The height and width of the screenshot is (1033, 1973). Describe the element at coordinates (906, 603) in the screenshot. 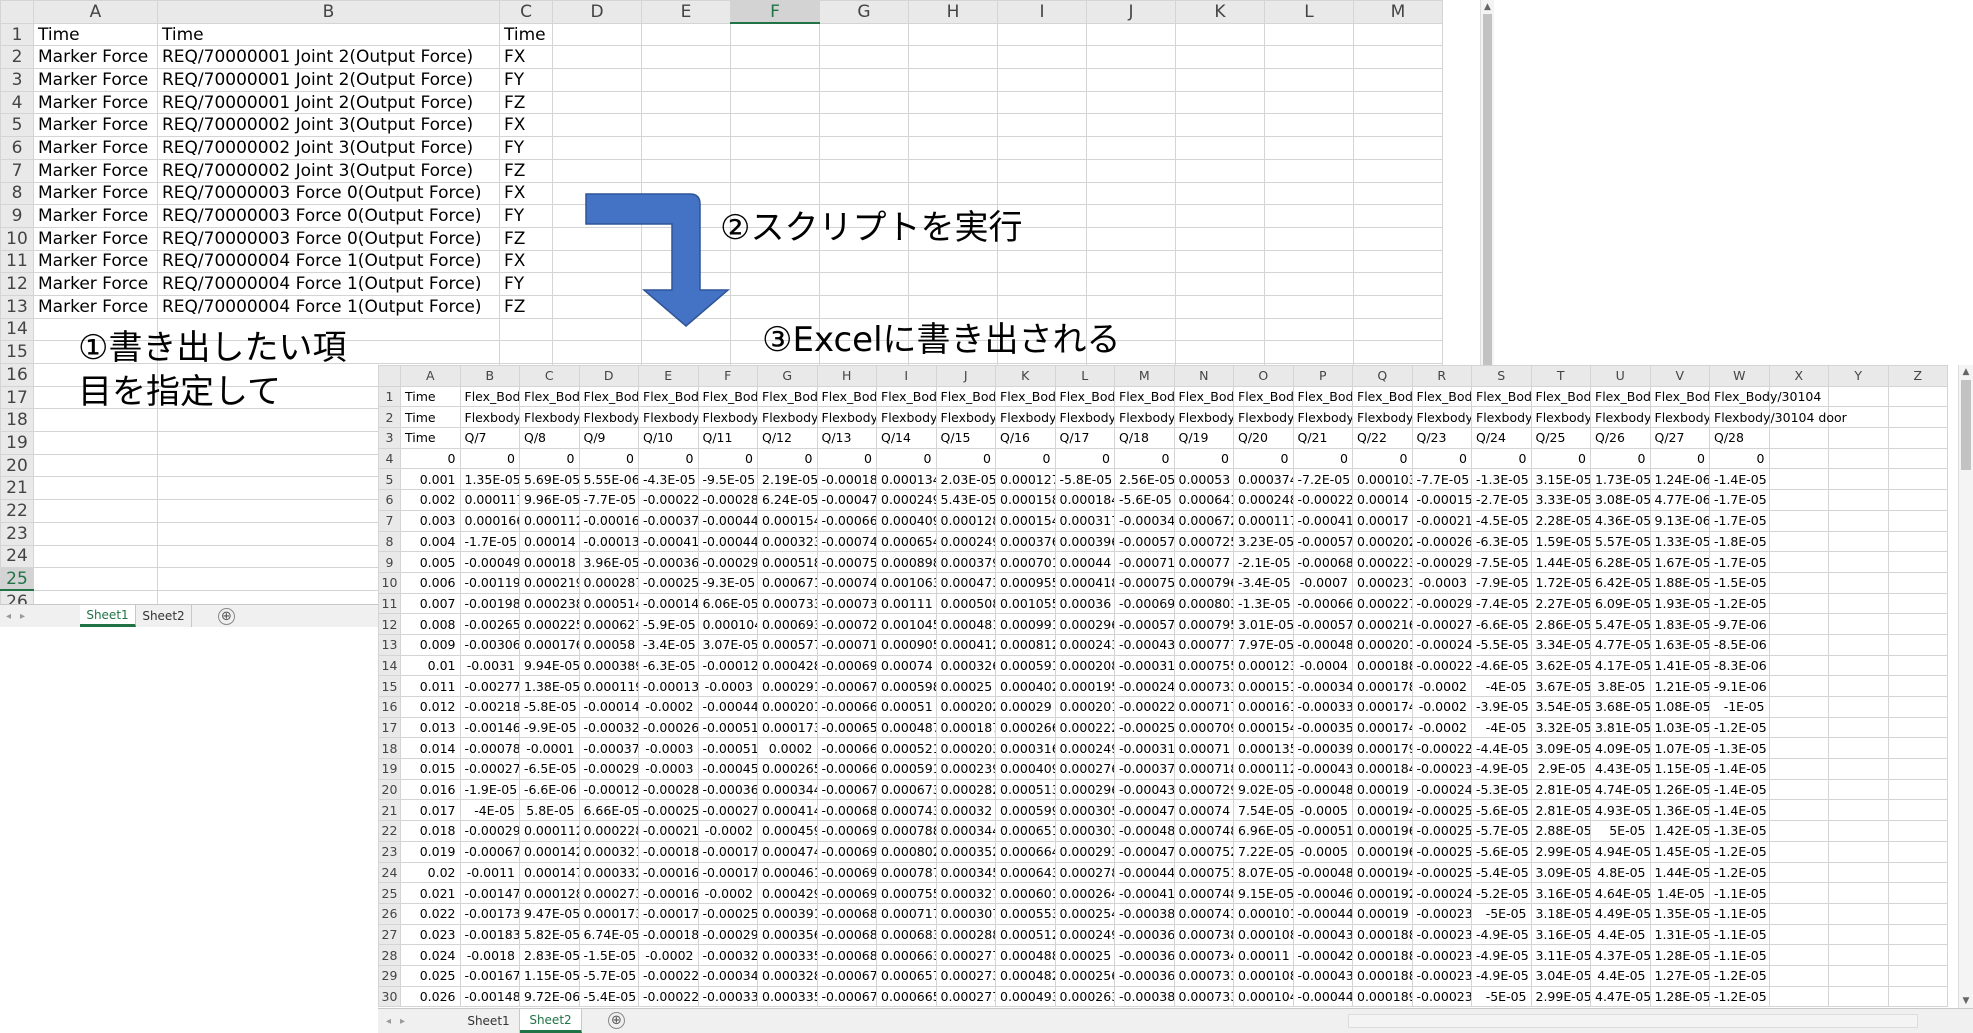

I see `cell: 0.00111` at that location.